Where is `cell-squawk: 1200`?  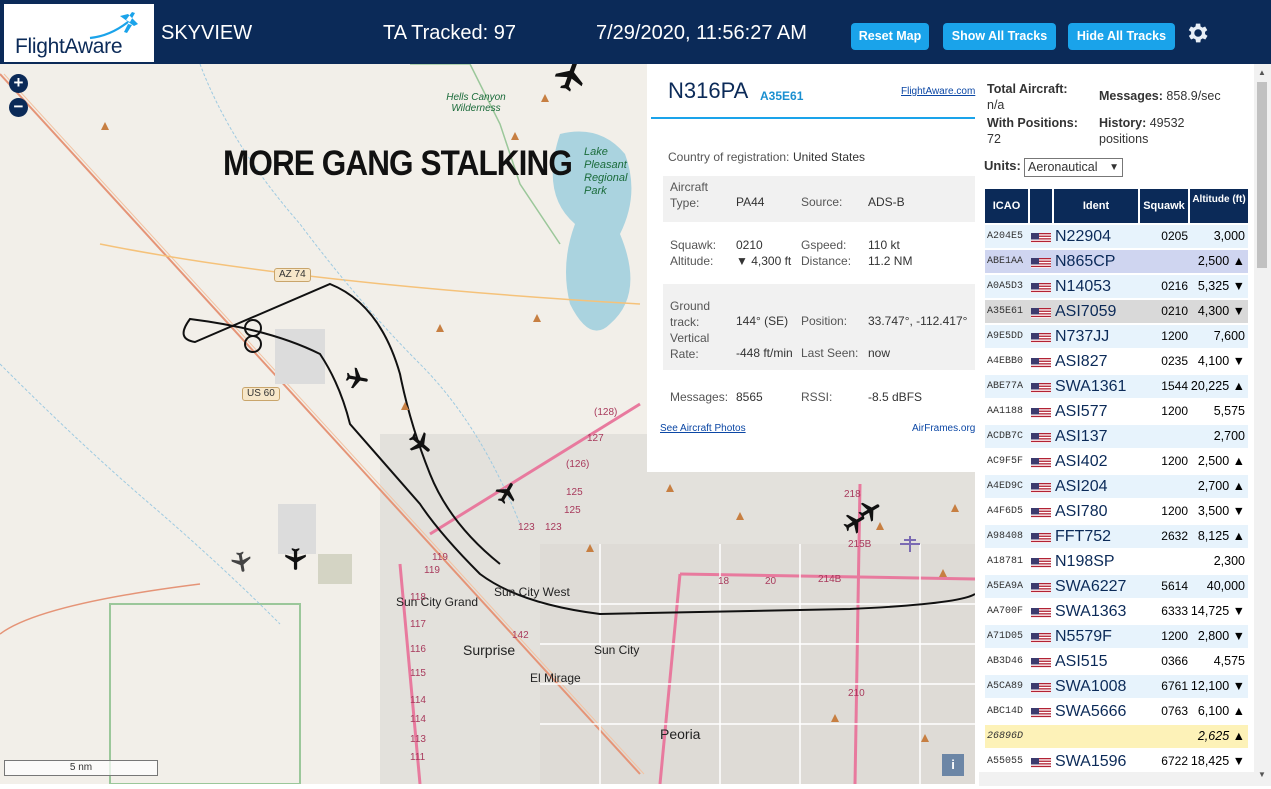 cell-squawk: 1200 is located at coordinates (1174, 411).